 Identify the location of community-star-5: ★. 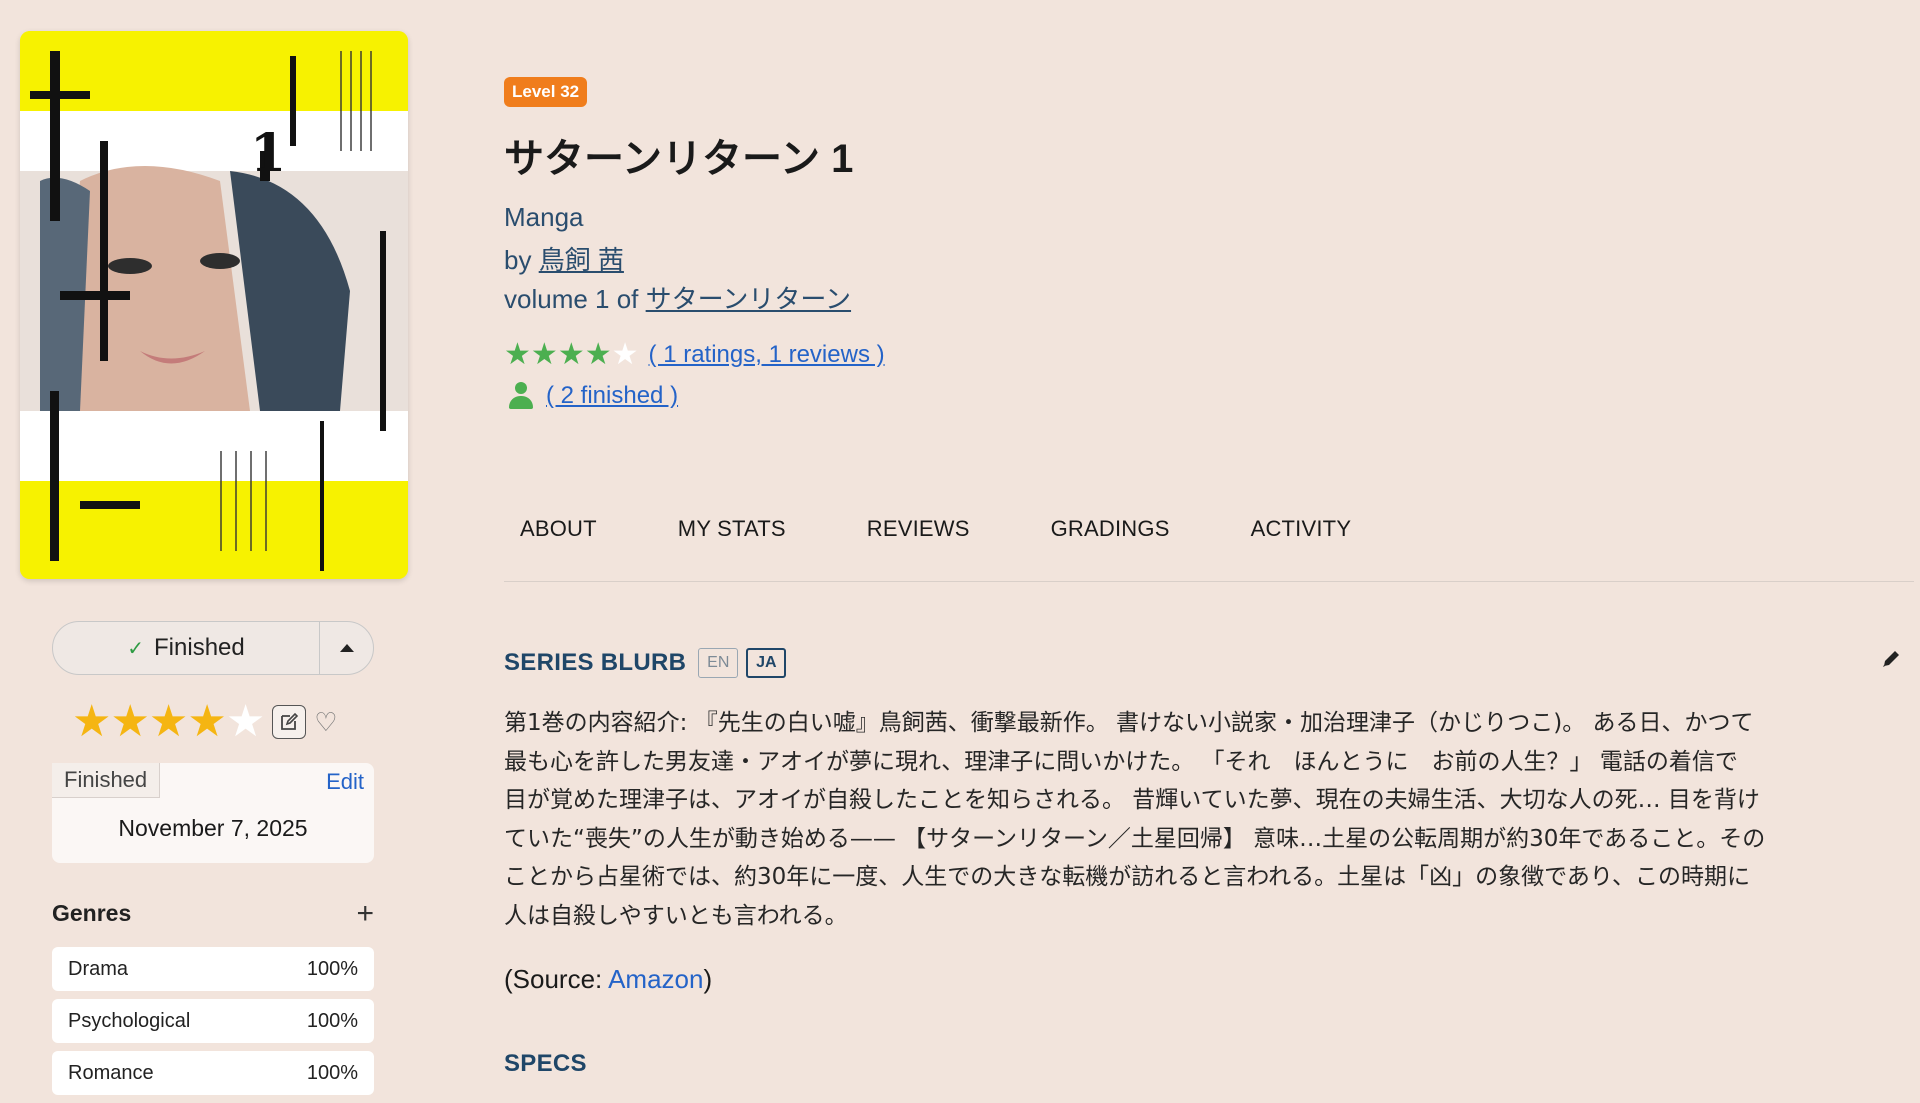
(625, 354).